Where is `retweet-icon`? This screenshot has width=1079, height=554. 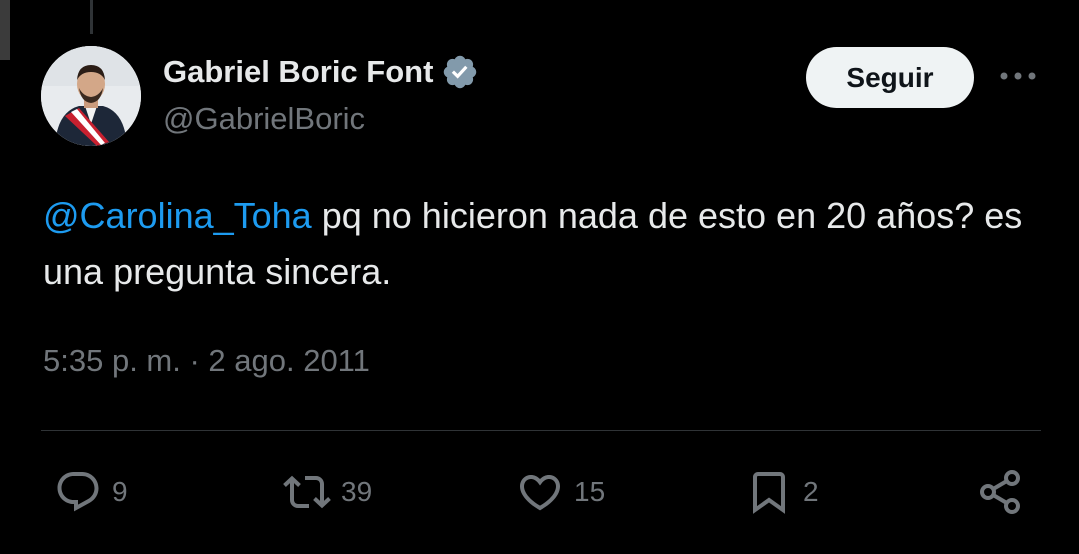 retweet-icon is located at coordinates (307, 492).